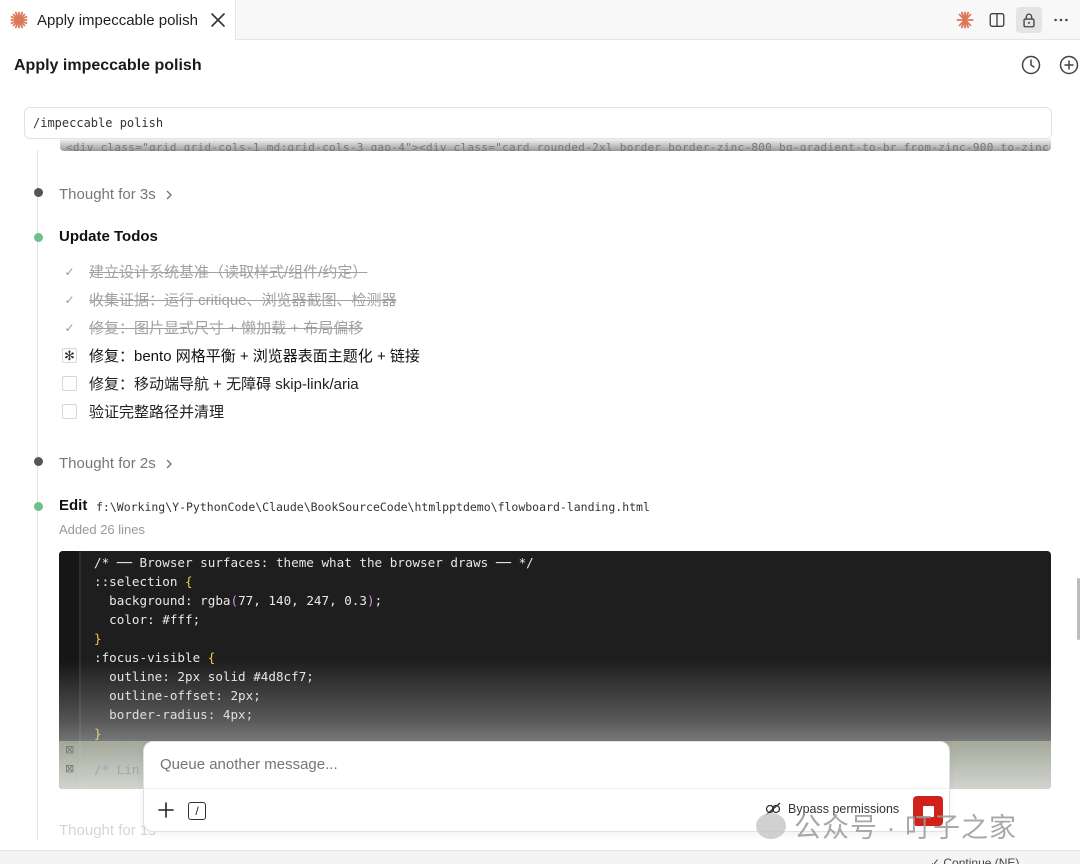 Image resolution: width=1080 pixels, height=864 pixels. I want to click on ellipsis-icon, so click(1061, 20).